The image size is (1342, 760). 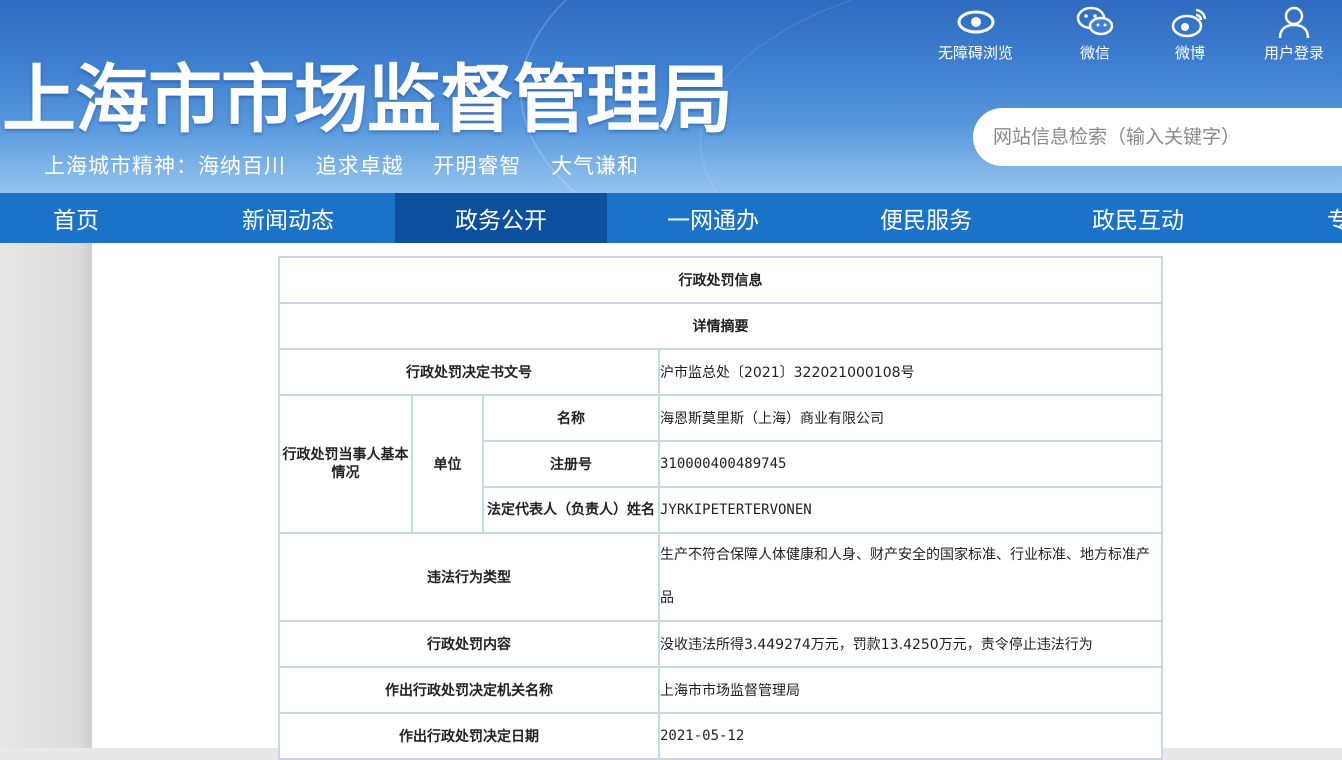 What do you see at coordinates (910, 464) in the screenshot?
I see `registration-value: 310000400489745` at bounding box center [910, 464].